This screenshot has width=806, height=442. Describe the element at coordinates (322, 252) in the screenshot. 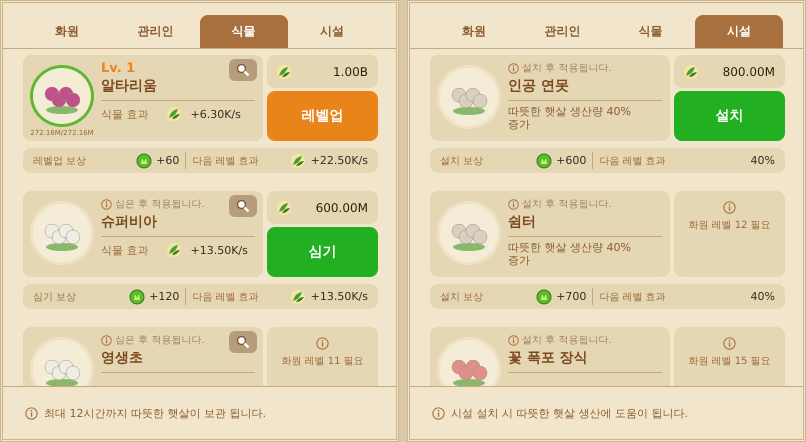

I see `action-button: 심기` at that location.